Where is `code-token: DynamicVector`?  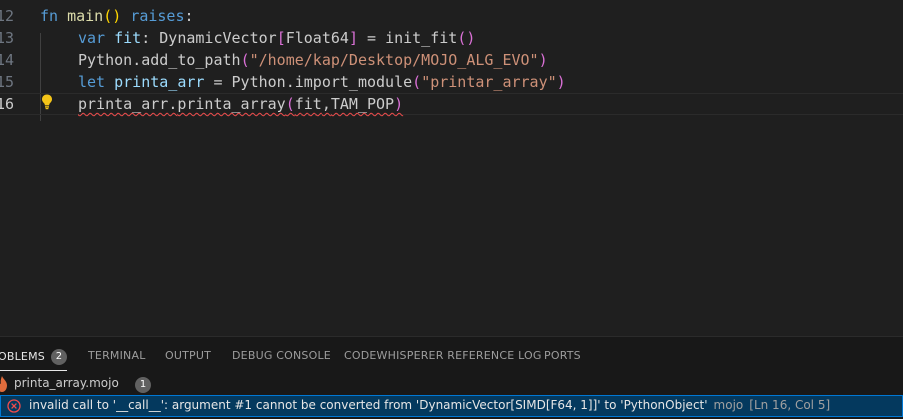 code-token: DynamicVector is located at coordinates (218, 38).